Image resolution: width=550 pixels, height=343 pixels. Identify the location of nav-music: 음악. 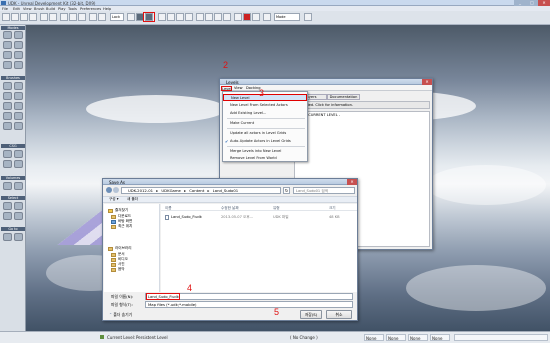
(117, 269).